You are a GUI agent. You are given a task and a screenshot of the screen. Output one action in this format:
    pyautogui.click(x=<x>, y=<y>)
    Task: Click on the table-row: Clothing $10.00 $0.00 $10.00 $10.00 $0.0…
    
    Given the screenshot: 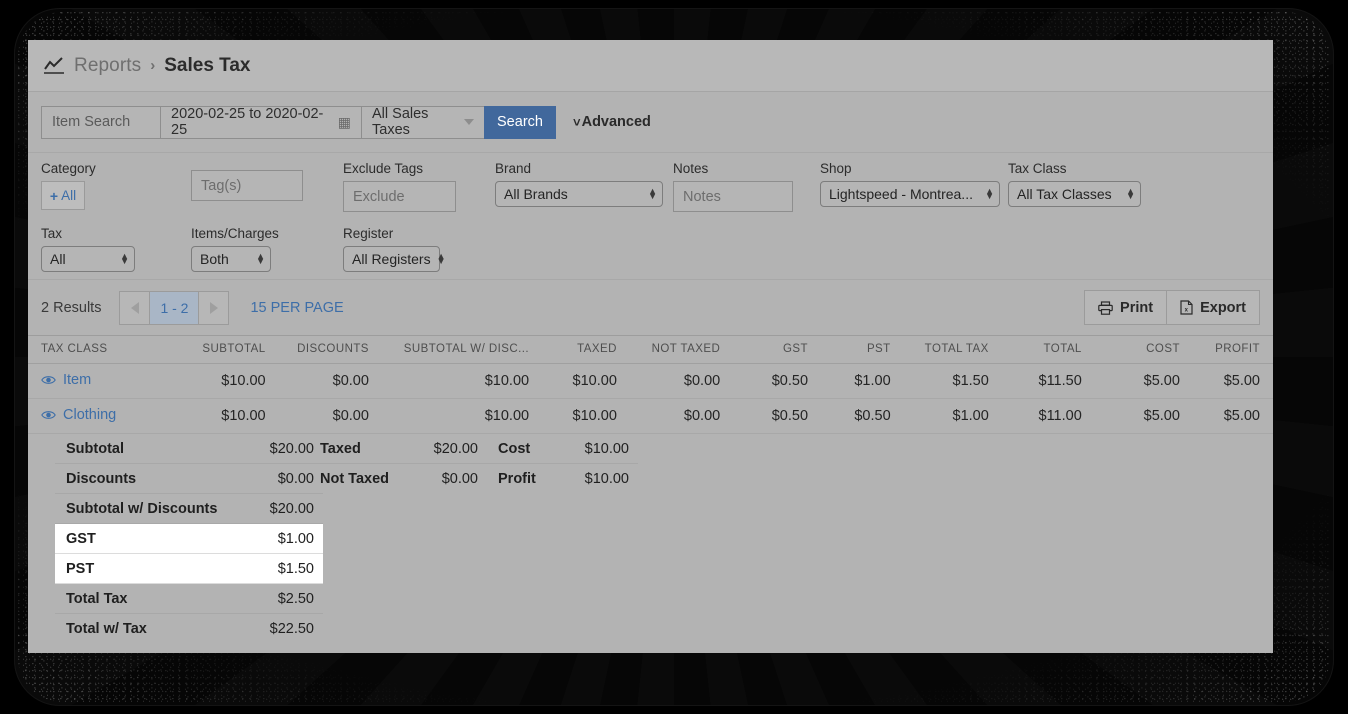 What is the action you would take?
    pyautogui.click(x=650, y=416)
    